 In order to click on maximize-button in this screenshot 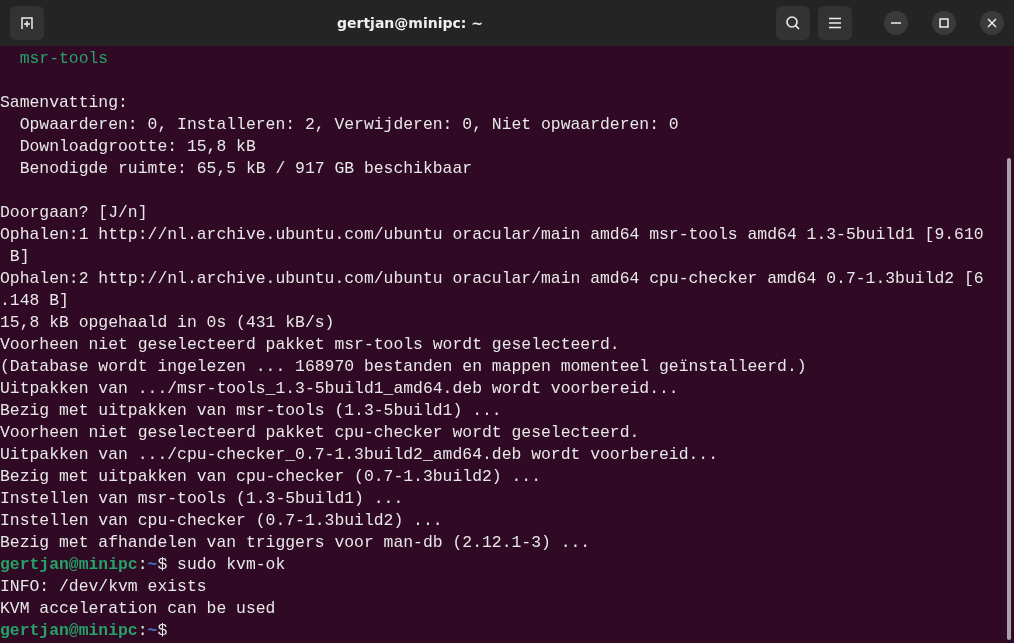, I will do `click(944, 23)`.